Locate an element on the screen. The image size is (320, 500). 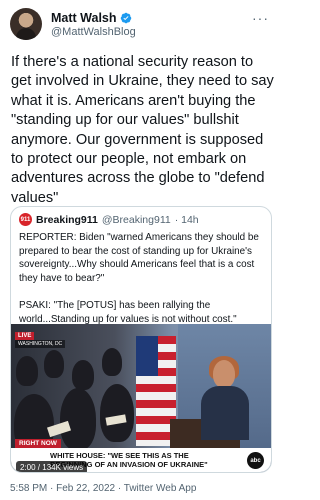
tweet-header: Matt Walsh @MattWalshBlog ··· is located at coordinates (140, 25).